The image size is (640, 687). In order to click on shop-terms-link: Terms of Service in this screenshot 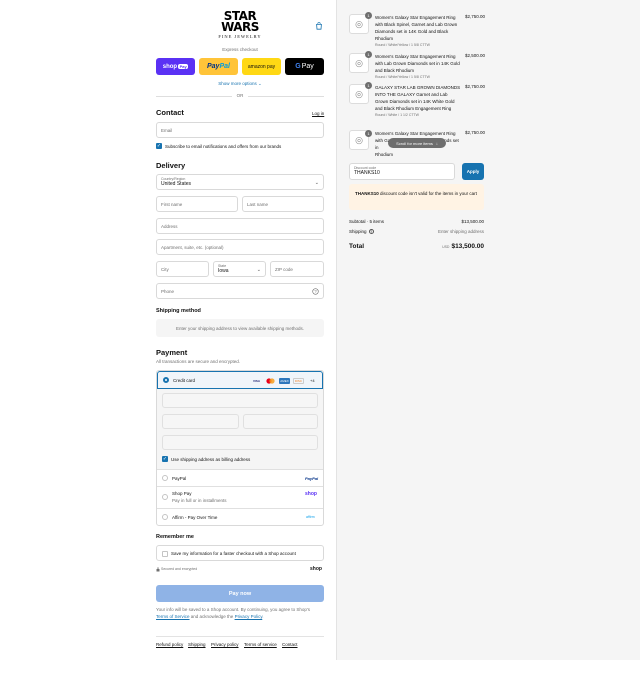, I will do `click(173, 616)`.